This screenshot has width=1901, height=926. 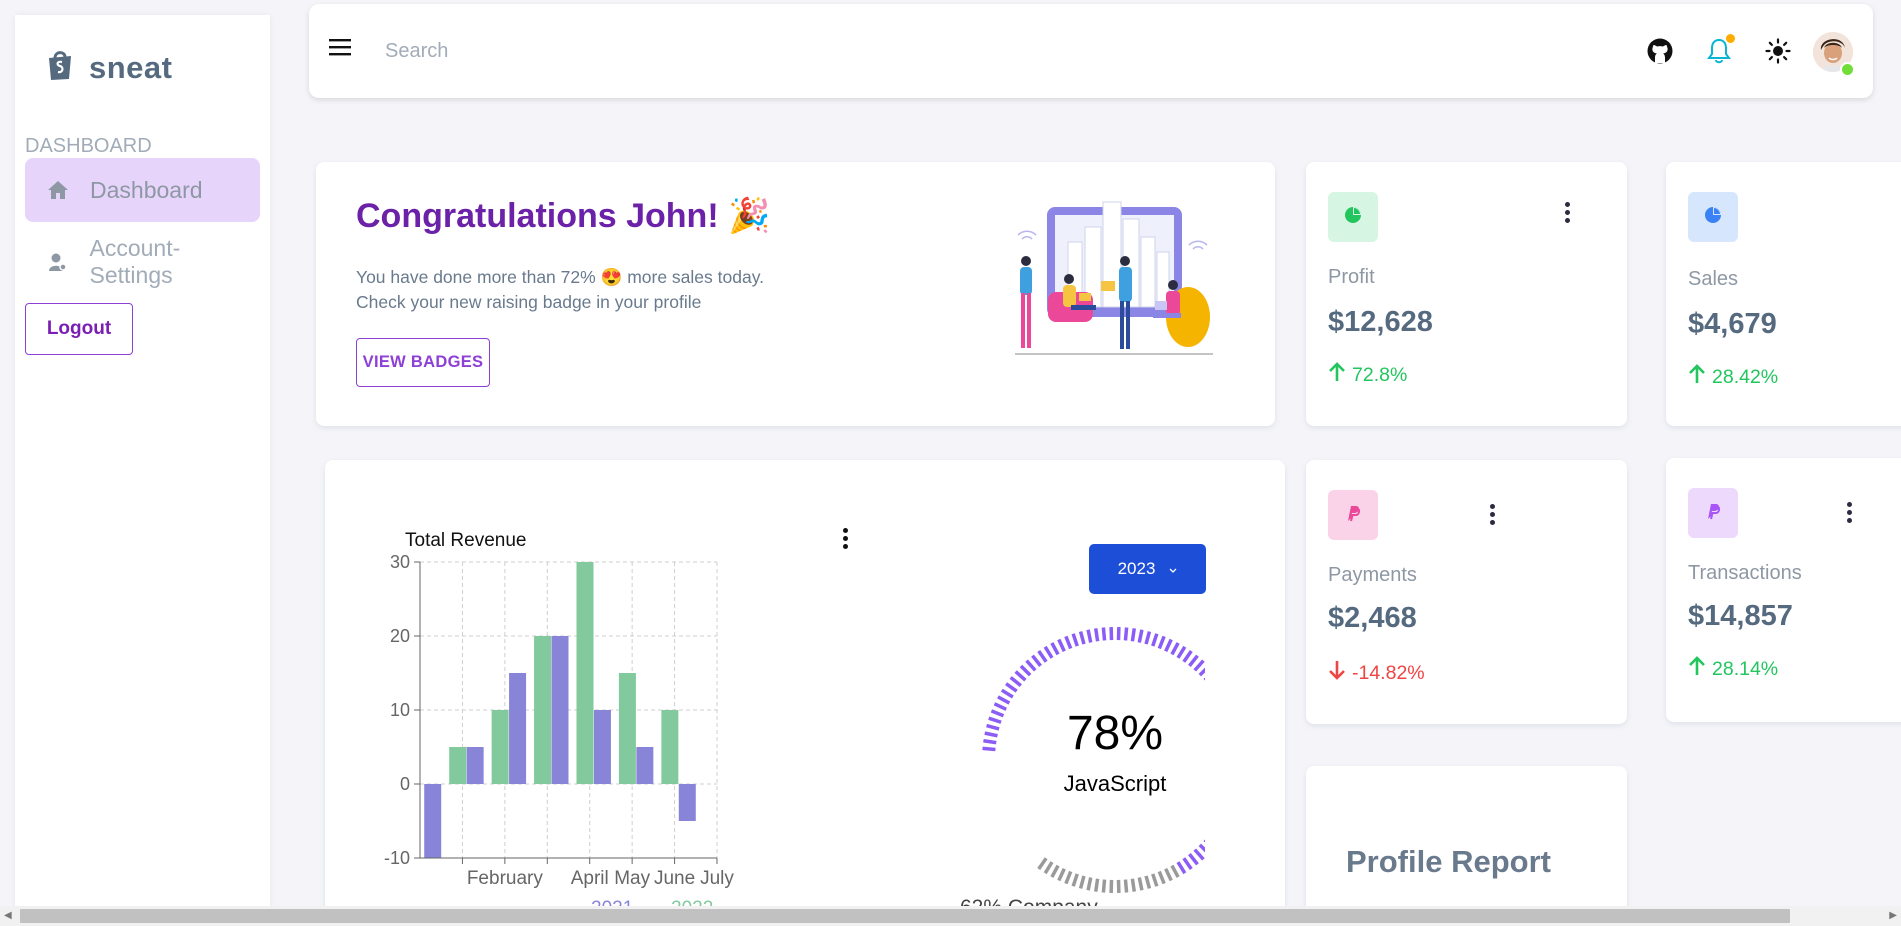 What do you see at coordinates (1732, 324) in the screenshot?
I see `stat-value: $4,679` at bounding box center [1732, 324].